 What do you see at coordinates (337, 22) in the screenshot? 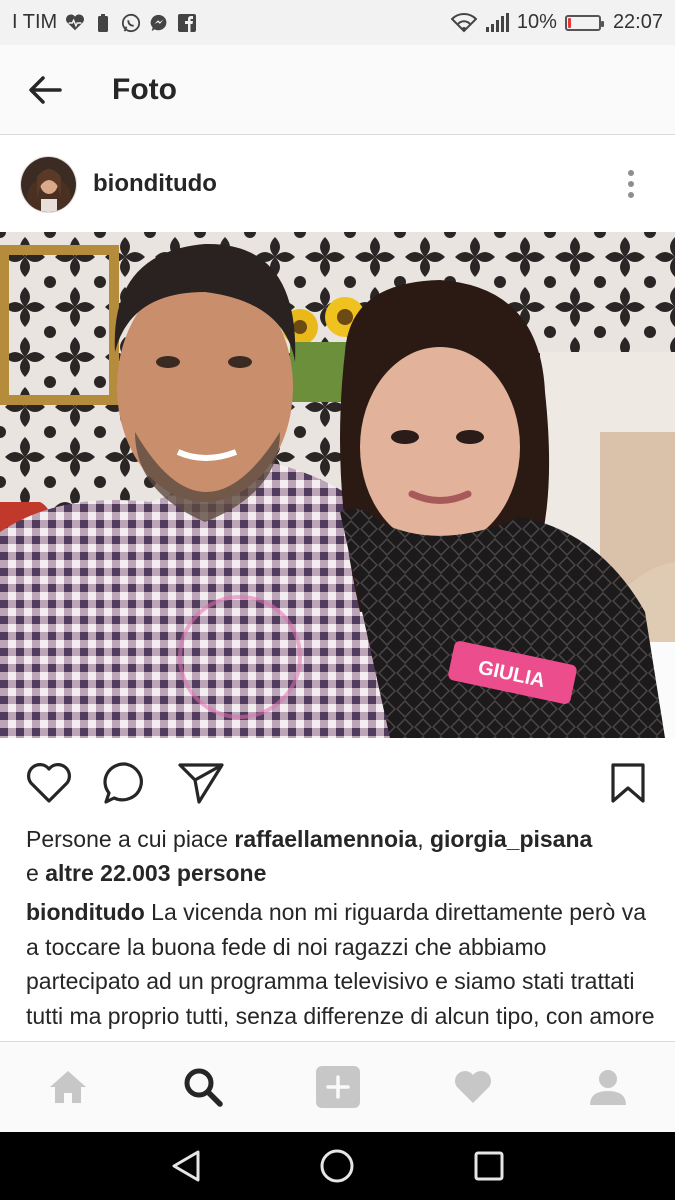
I see `status-bar: I TIM 10% 22:07` at bounding box center [337, 22].